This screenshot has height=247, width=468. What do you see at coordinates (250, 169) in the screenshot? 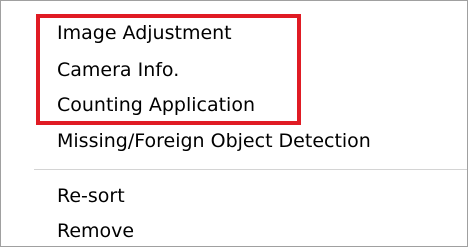
I see `menu-separator` at bounding box center [250, 169].